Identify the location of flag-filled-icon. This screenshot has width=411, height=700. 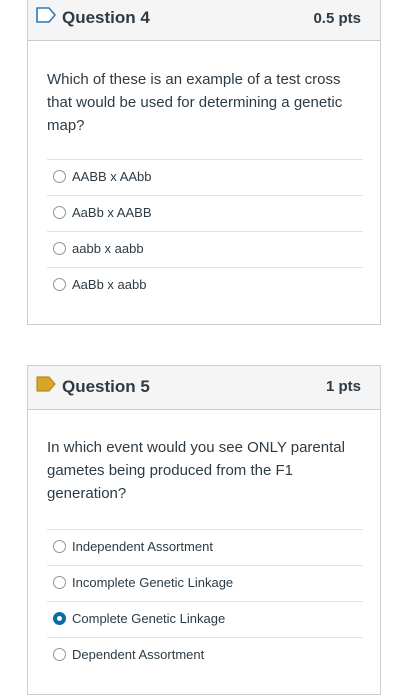
(46, 384).